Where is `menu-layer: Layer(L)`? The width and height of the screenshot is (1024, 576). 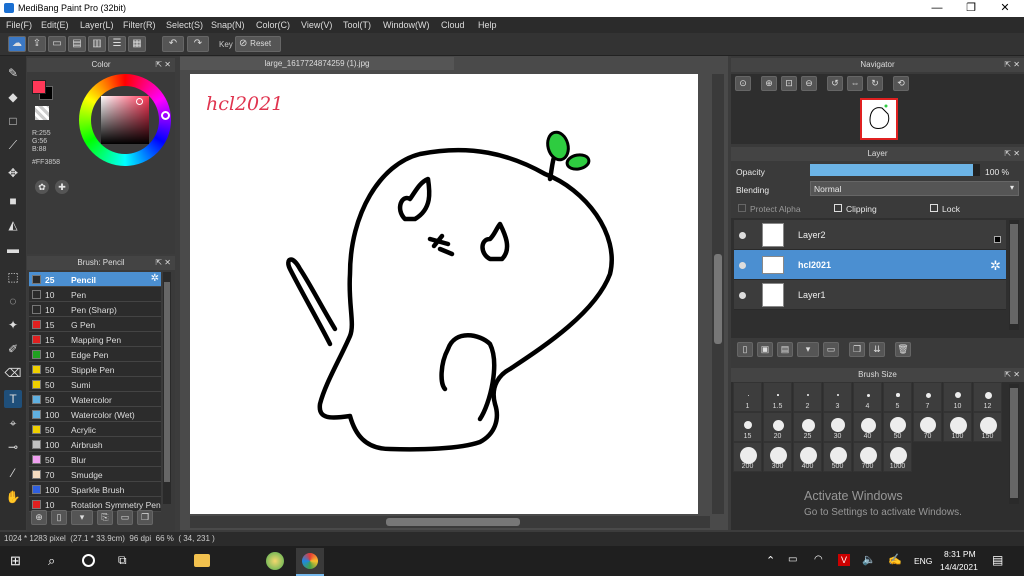 menu-layer: Layer(L) is located at coordinates (97, 25).